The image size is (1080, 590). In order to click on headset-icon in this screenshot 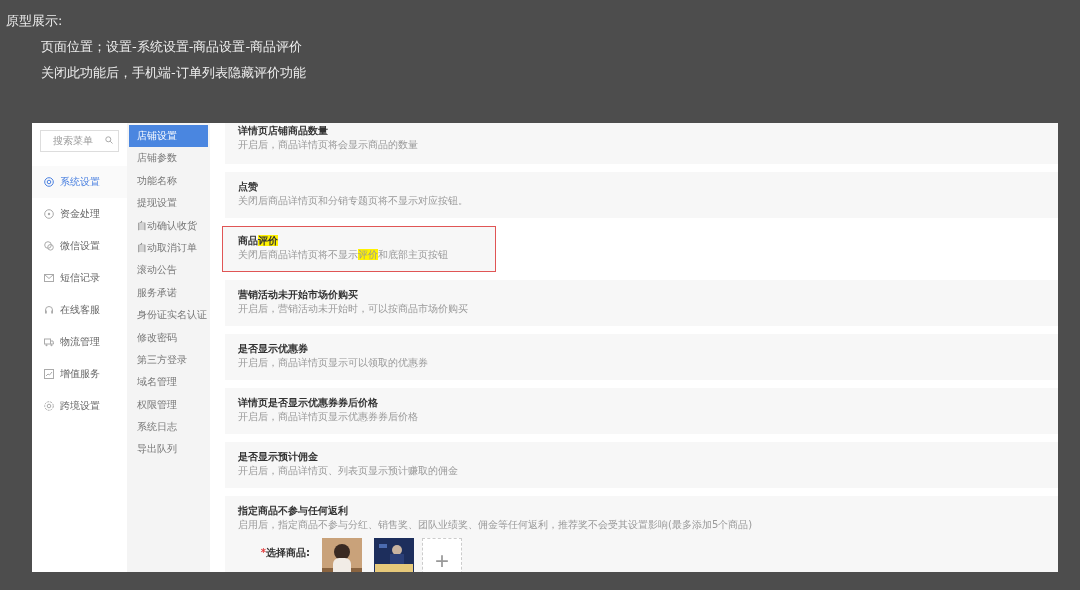, I will do `click(49, 309)`.